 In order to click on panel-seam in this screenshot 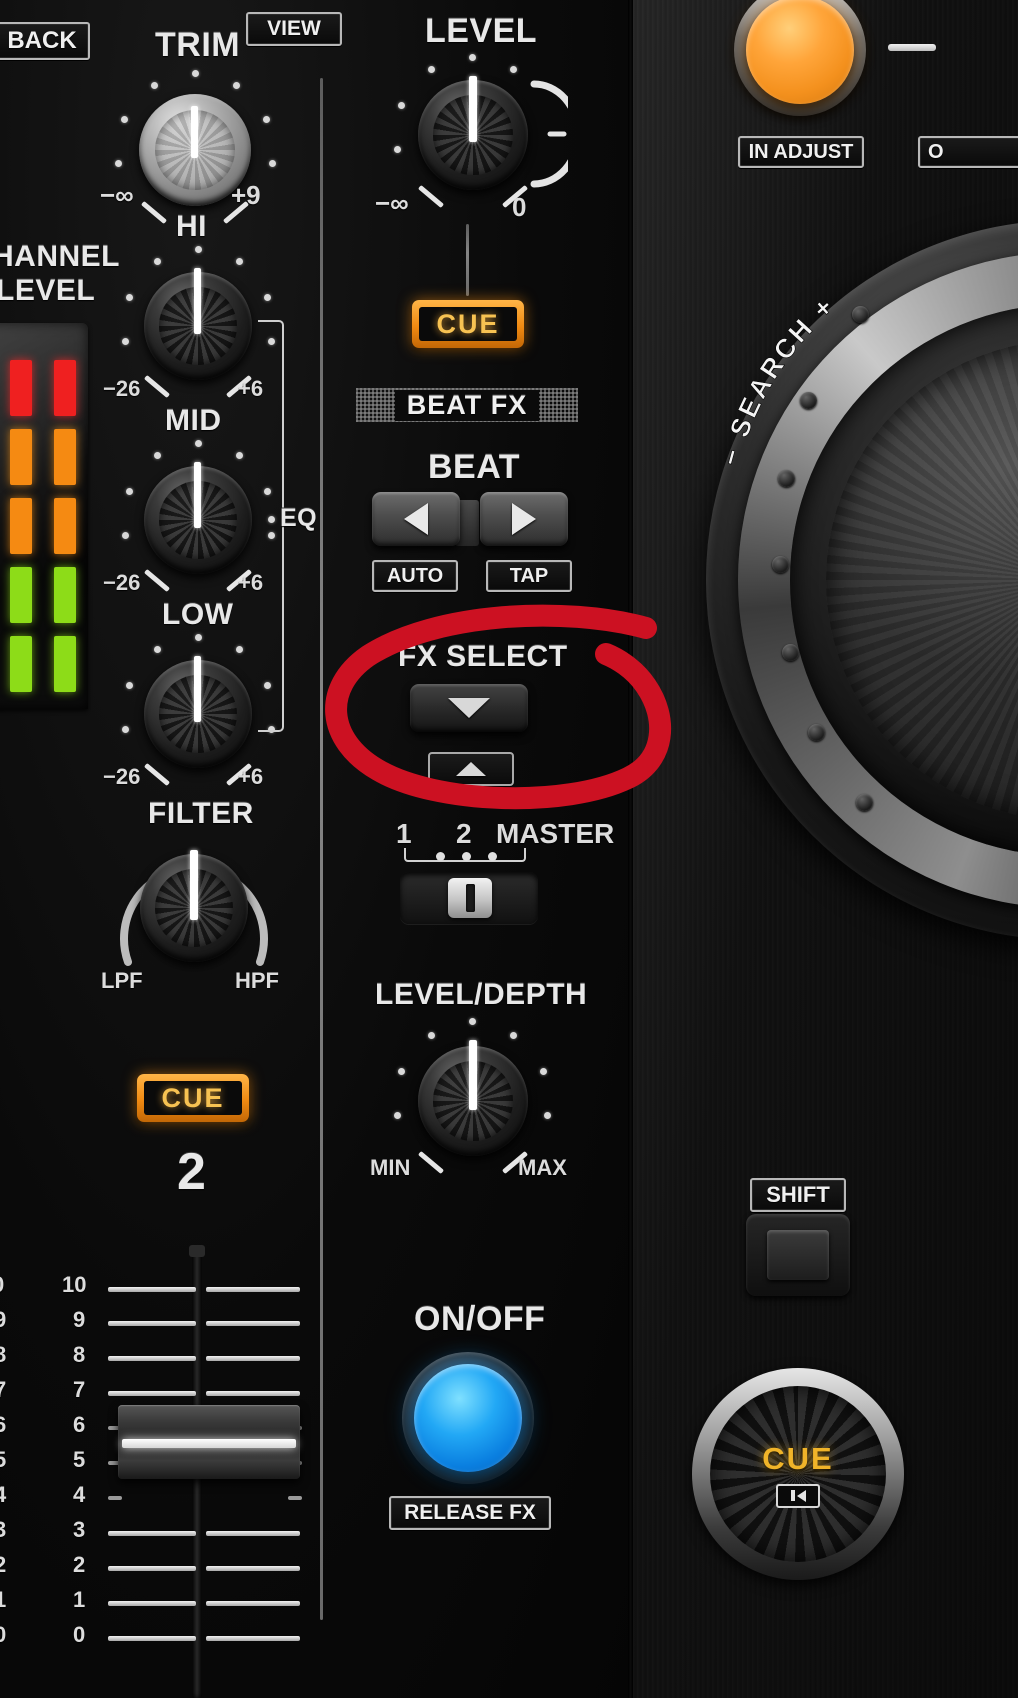, I will do `click(630, 849)`.